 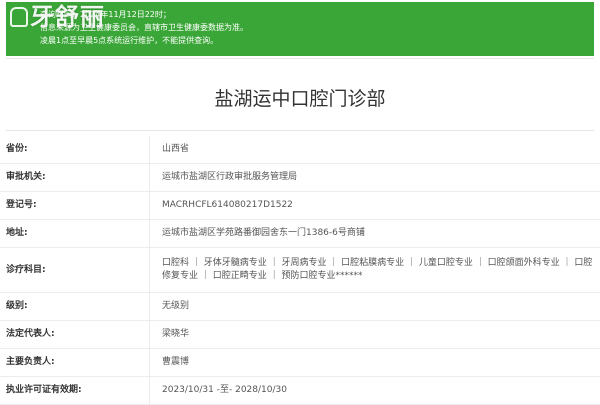 What do you see at coordinates (67, 16) in the screenshot?
I see `logo-text: 牙舒丽` at bounding box center [67, 16].